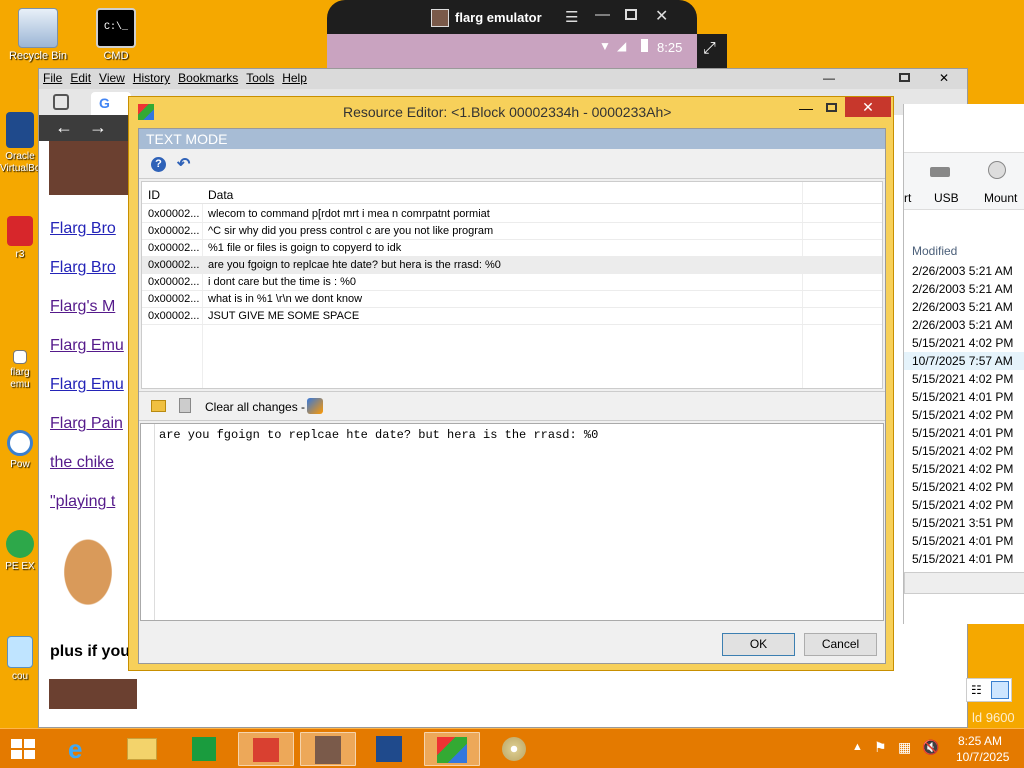  What do you see at coordinates (93, 694) in the screenshot?
I see `page-image` at bounding box center [93, 694].